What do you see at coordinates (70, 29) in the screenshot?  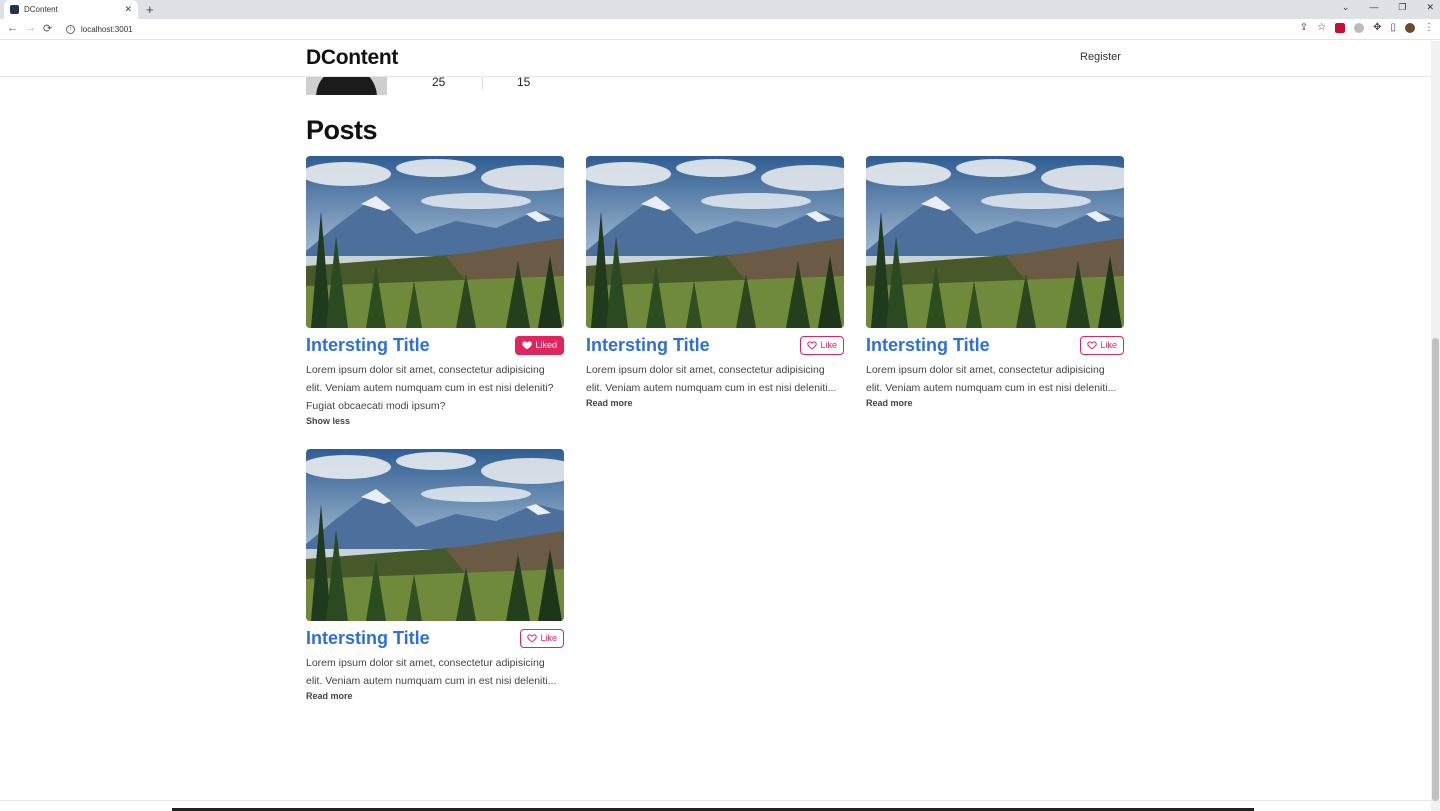 I see `info-icon: i` at bounding box center [70, 29].